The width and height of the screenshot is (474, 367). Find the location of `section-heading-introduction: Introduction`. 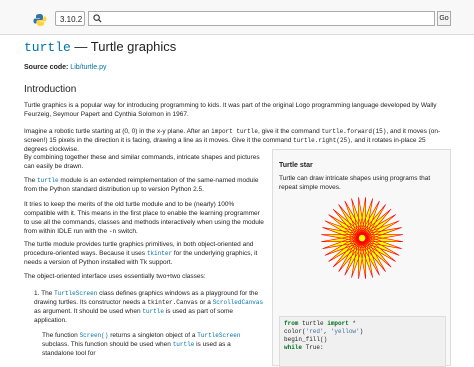

section-heading-introduction: Introduction is located at coordinates (50, 89).